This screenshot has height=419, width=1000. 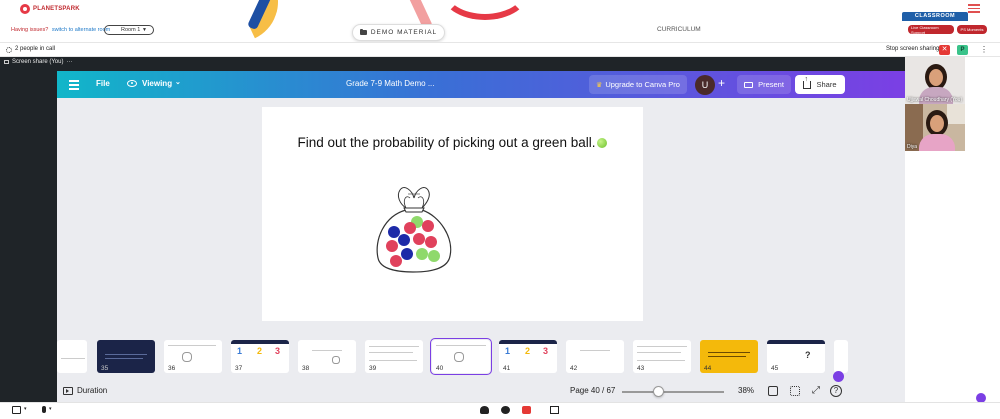 What do you see at coordinates (593, 390) in the screenshot?
I see `page-indicator: Page 40 / 67` at bounding box center [593, 390].